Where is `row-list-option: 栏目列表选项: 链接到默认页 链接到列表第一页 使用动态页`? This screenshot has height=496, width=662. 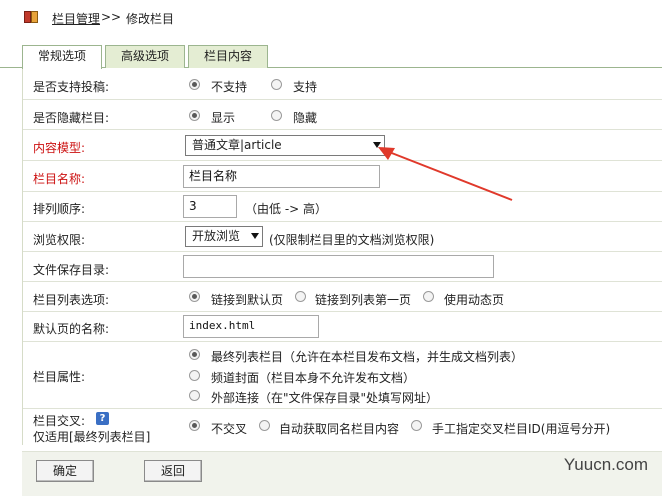
row-list-option: 栏目列表选项: 链接到默认页 链接到列表第一页 使用动态页 is located at coordinates (342, 297).